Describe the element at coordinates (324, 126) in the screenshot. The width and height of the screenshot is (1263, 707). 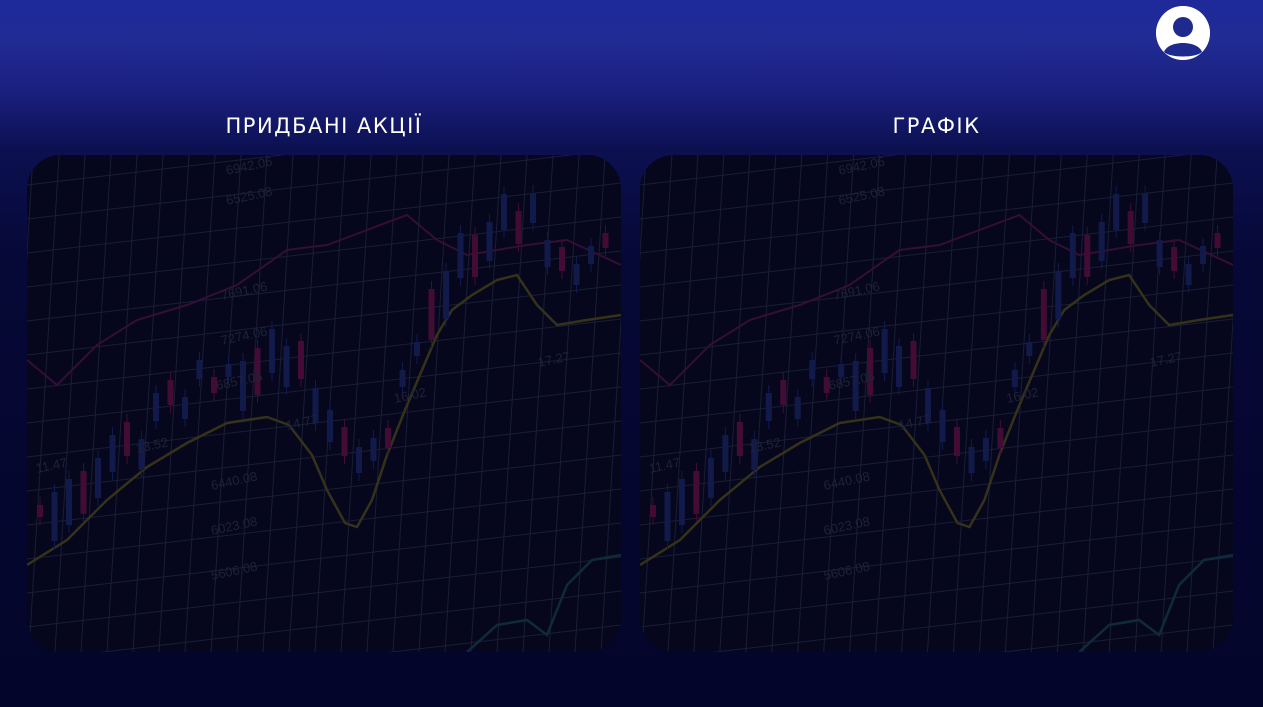
I see `purchased-stocks-title: ПРИДБАНІ АКЦІЇ` at that location.